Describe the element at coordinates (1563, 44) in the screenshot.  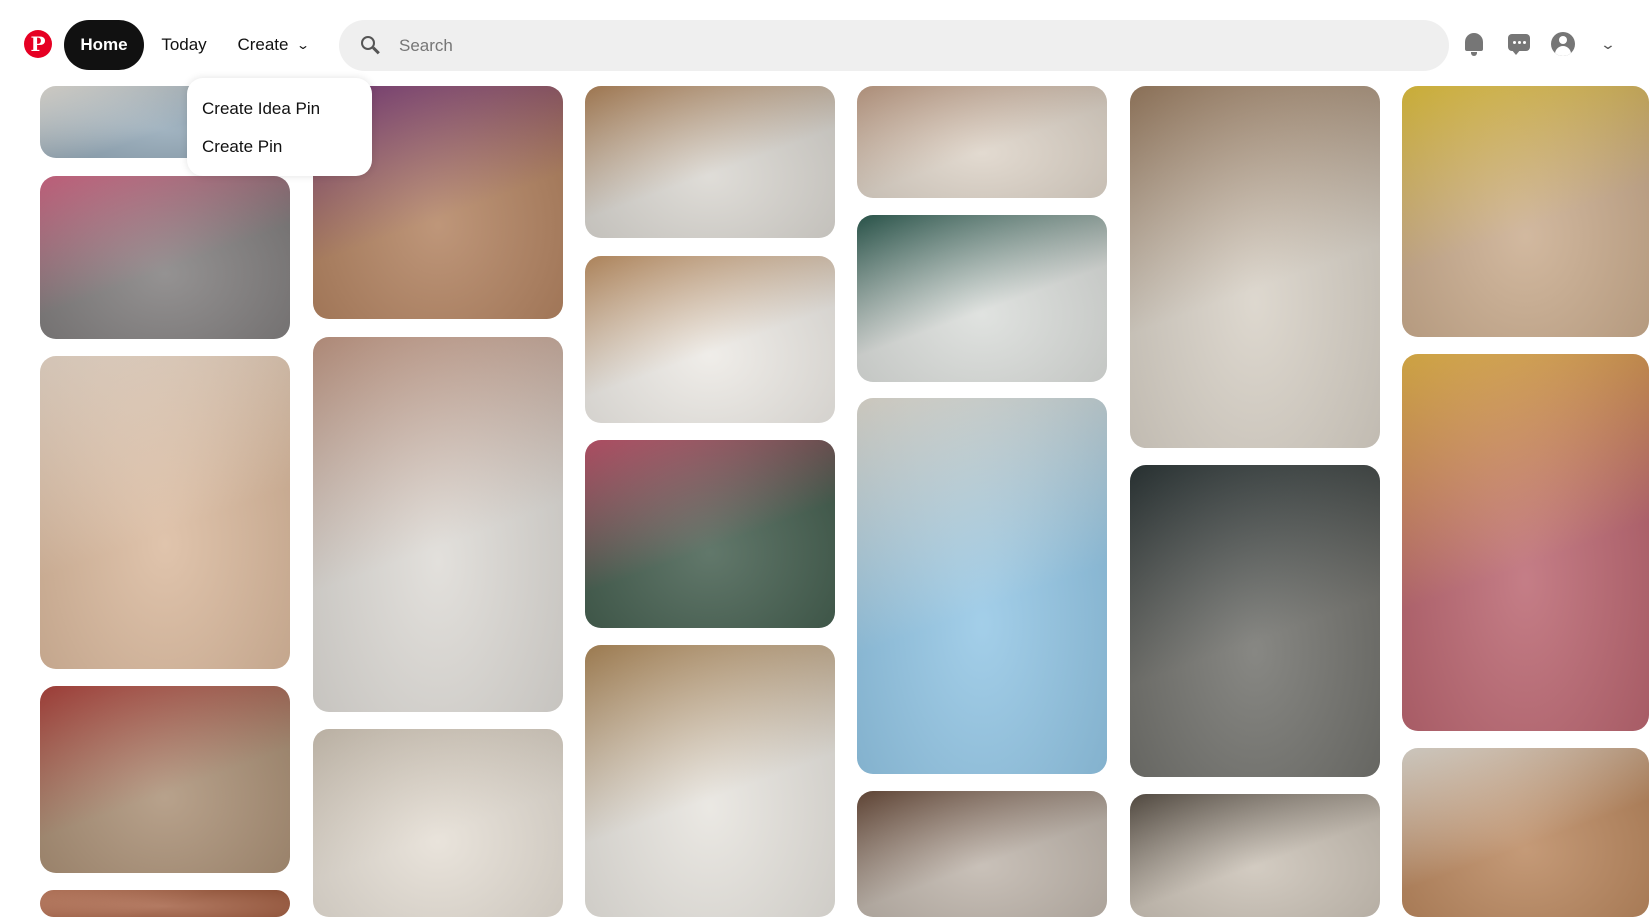
I see `profile-icon` at that location.